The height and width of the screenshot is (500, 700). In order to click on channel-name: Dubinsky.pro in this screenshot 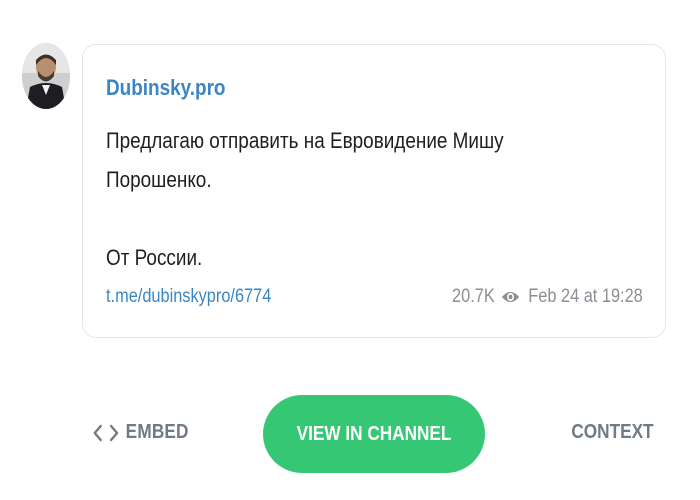, I will do `click(165, 88)`.